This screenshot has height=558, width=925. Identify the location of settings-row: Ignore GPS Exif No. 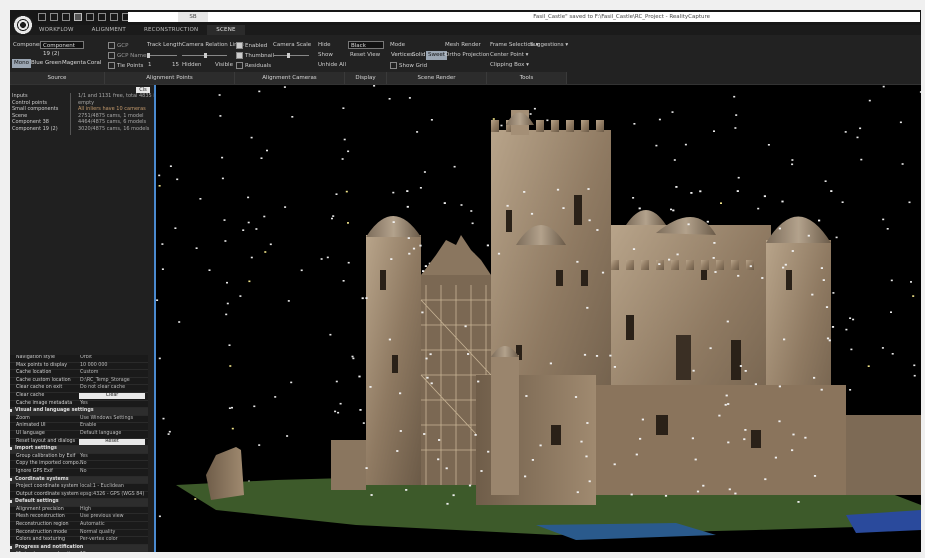
(79, 473).